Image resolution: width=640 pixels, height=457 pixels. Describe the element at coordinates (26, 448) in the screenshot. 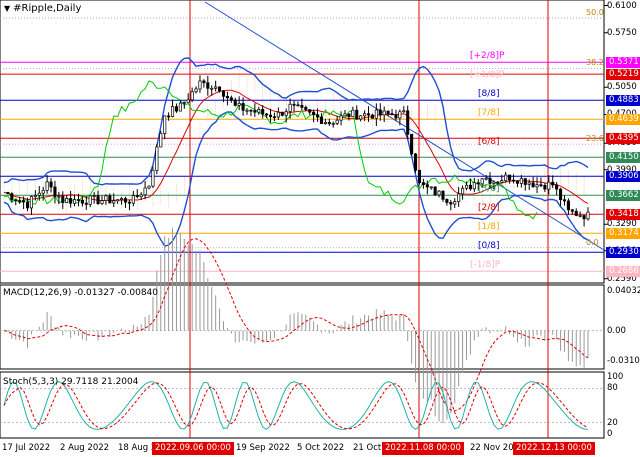

I see `time-axis-label: 17 Jul 2022` at that location.